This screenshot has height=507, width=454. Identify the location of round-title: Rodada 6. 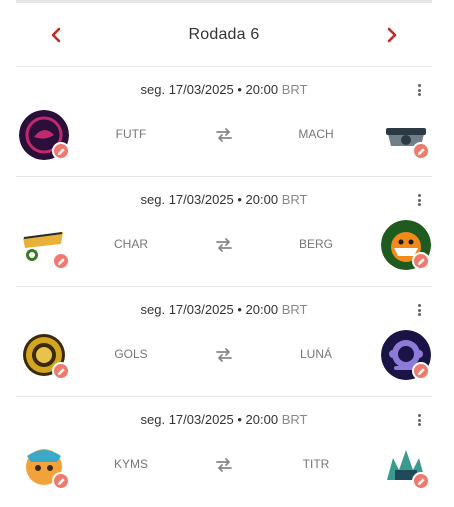
(224, 34).